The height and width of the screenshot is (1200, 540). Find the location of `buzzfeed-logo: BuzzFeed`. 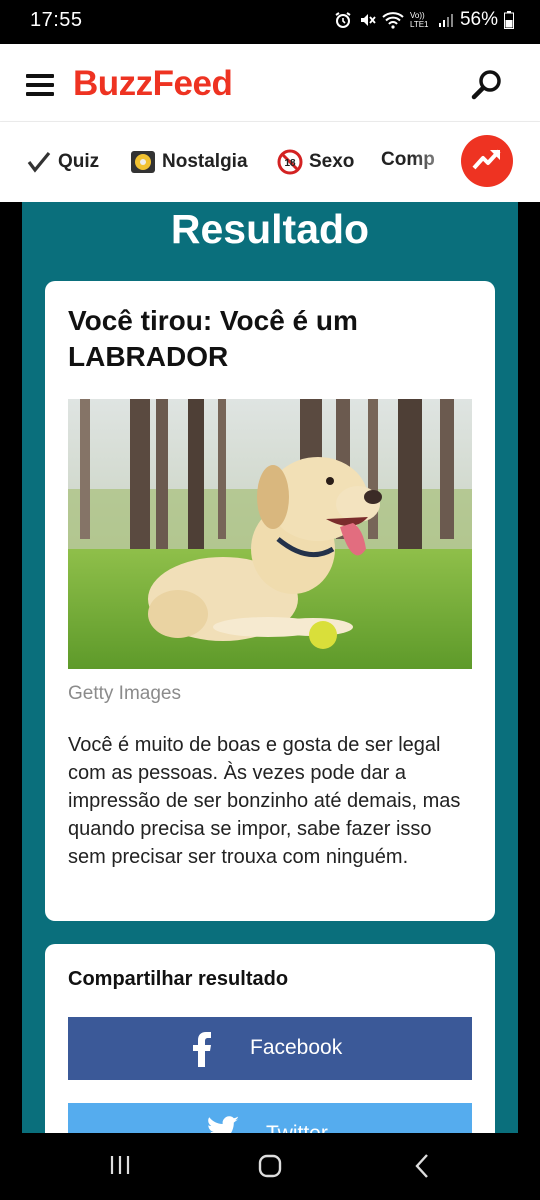

buzzfeed-logo: BuzzFeed is located at coordinates (153, 84).